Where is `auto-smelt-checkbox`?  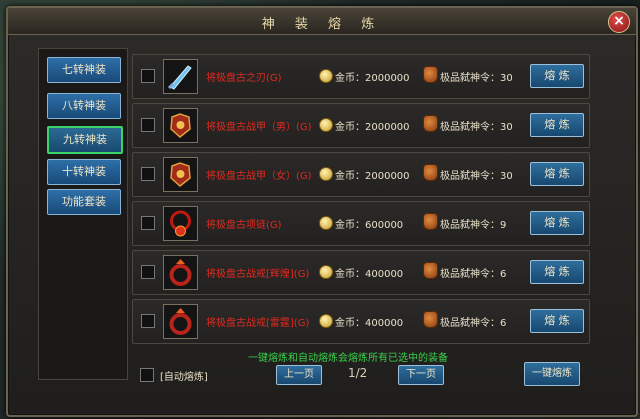
auto-smelt-checkbox is located at coordinates (147, 375).